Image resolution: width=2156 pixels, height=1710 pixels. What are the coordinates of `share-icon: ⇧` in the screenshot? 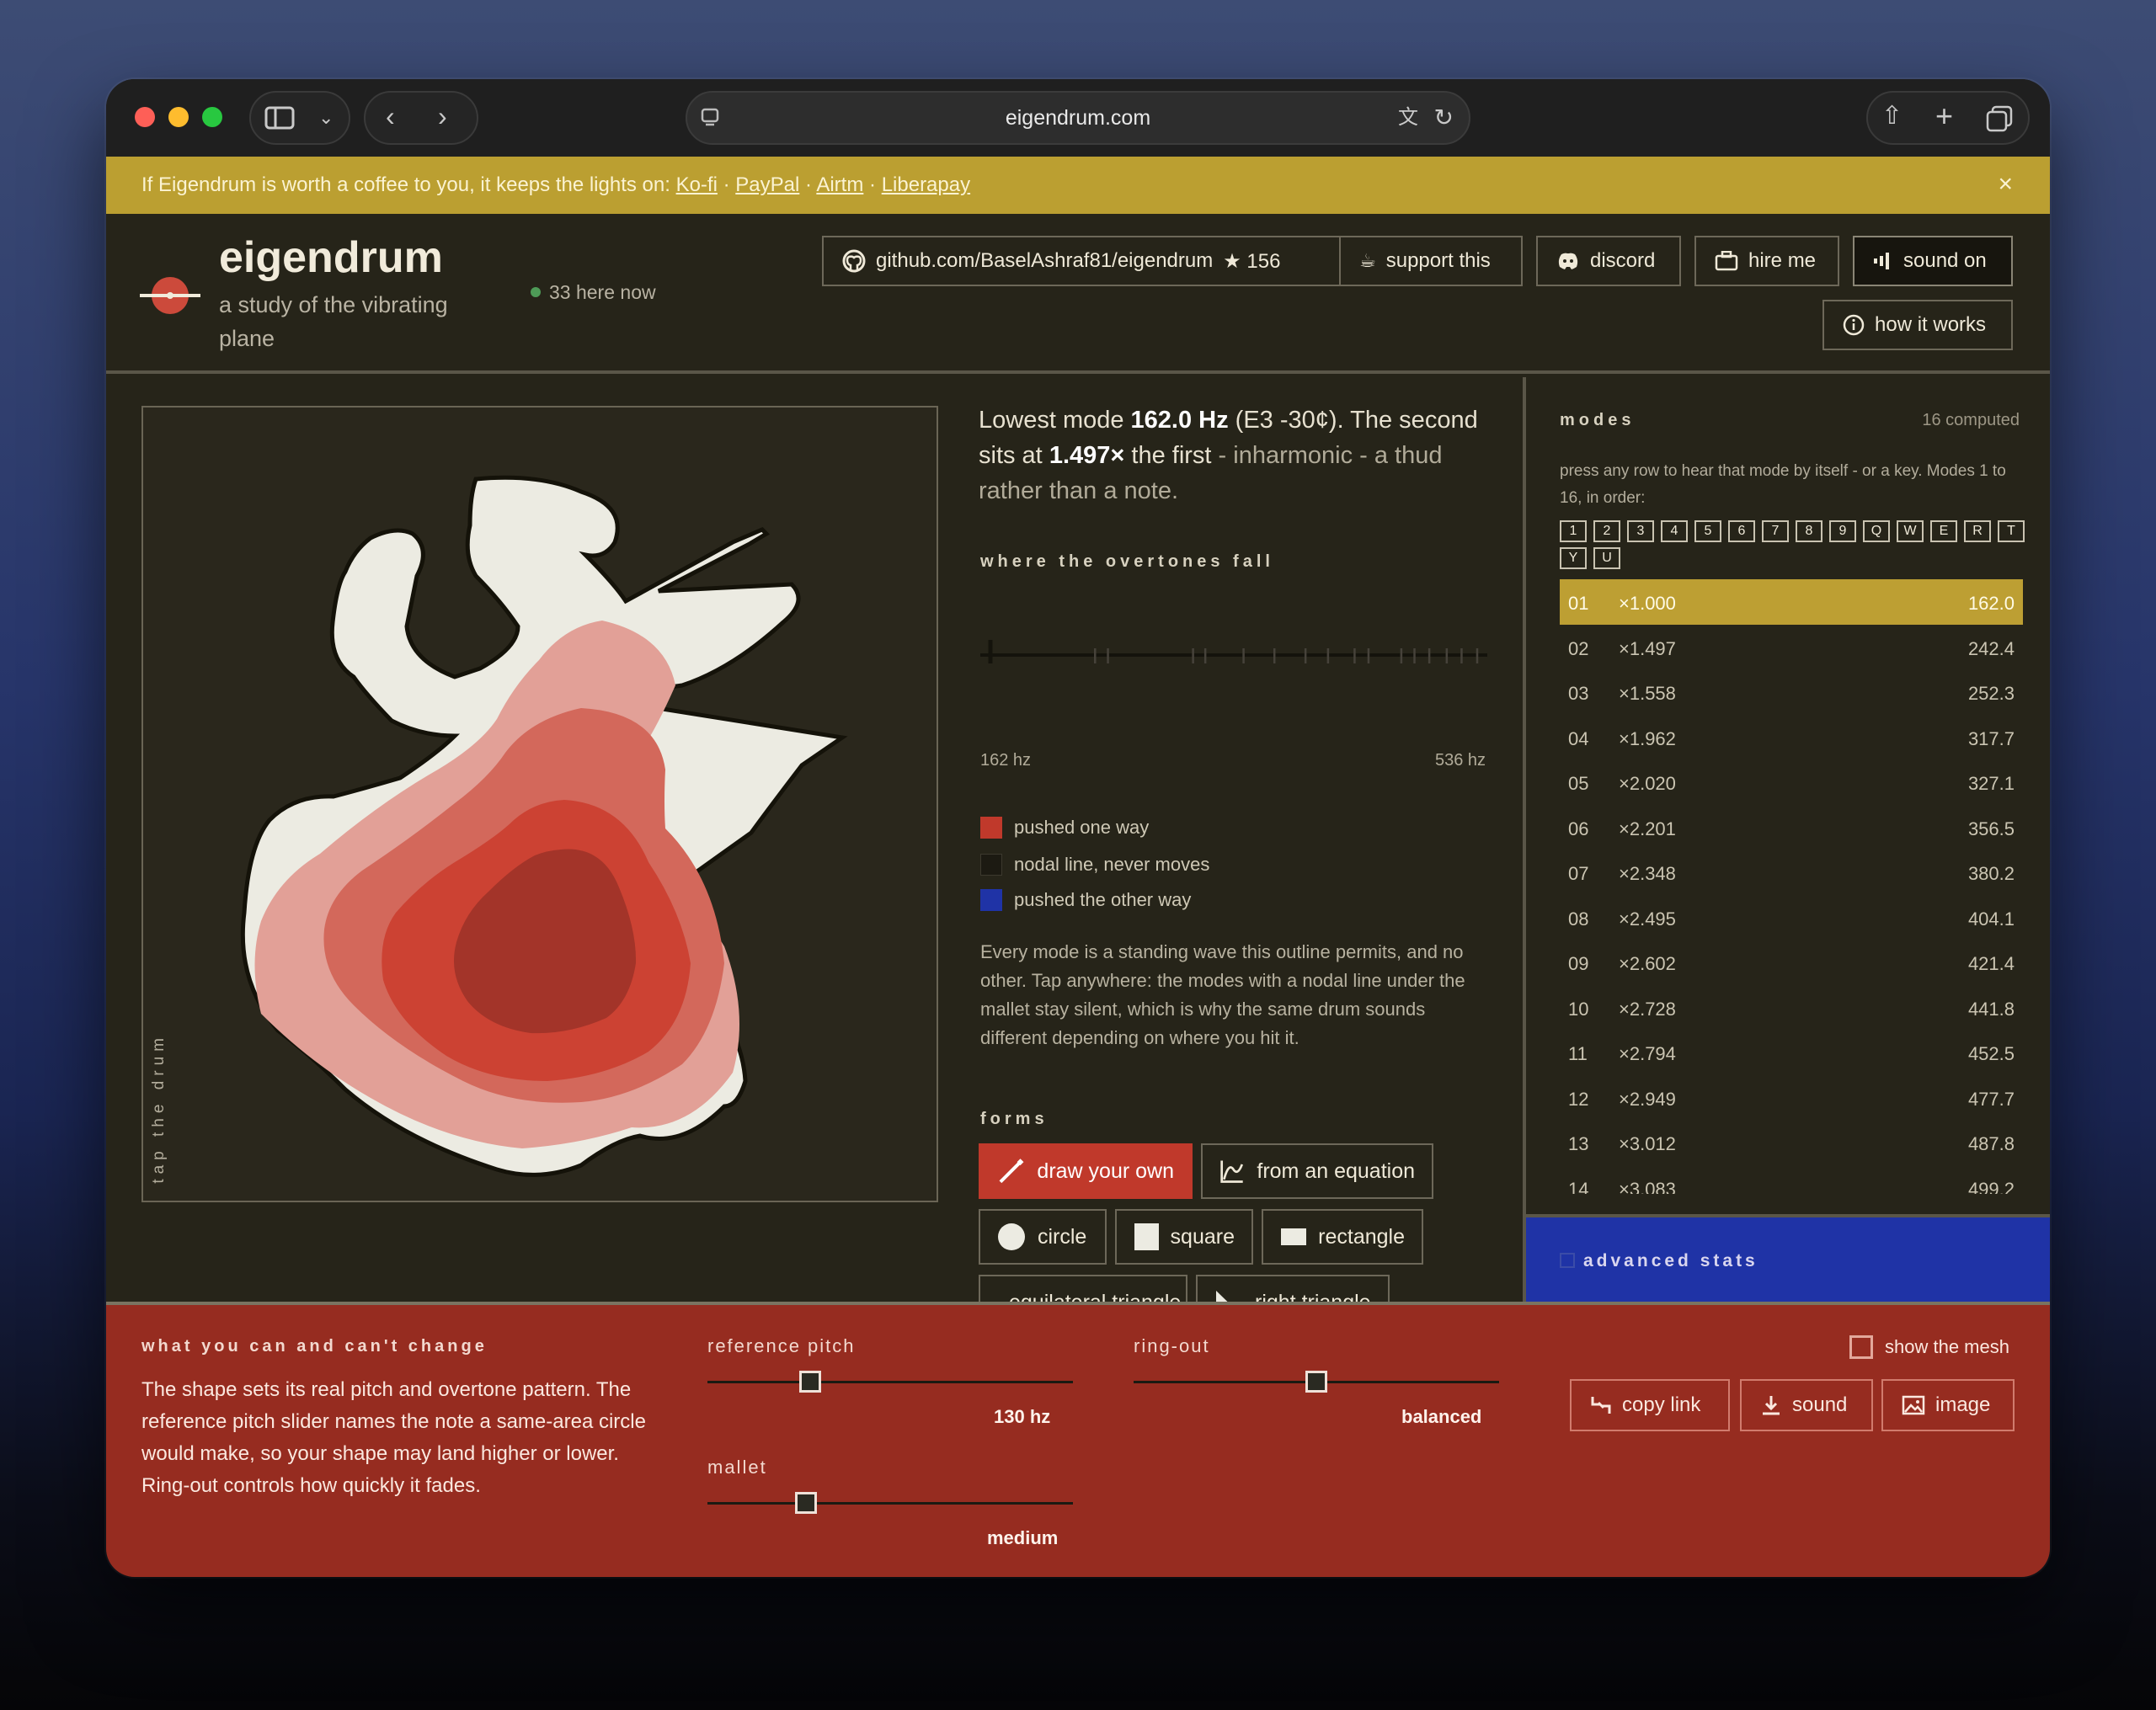 It's located at (1892, 116).